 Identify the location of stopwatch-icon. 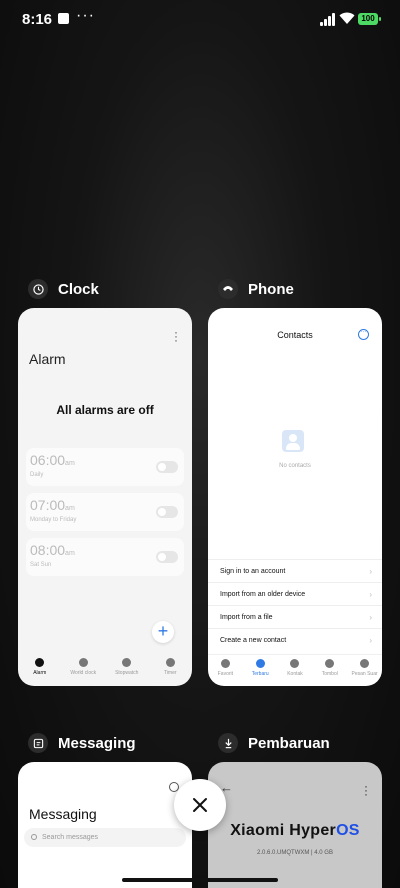
(127, 662).